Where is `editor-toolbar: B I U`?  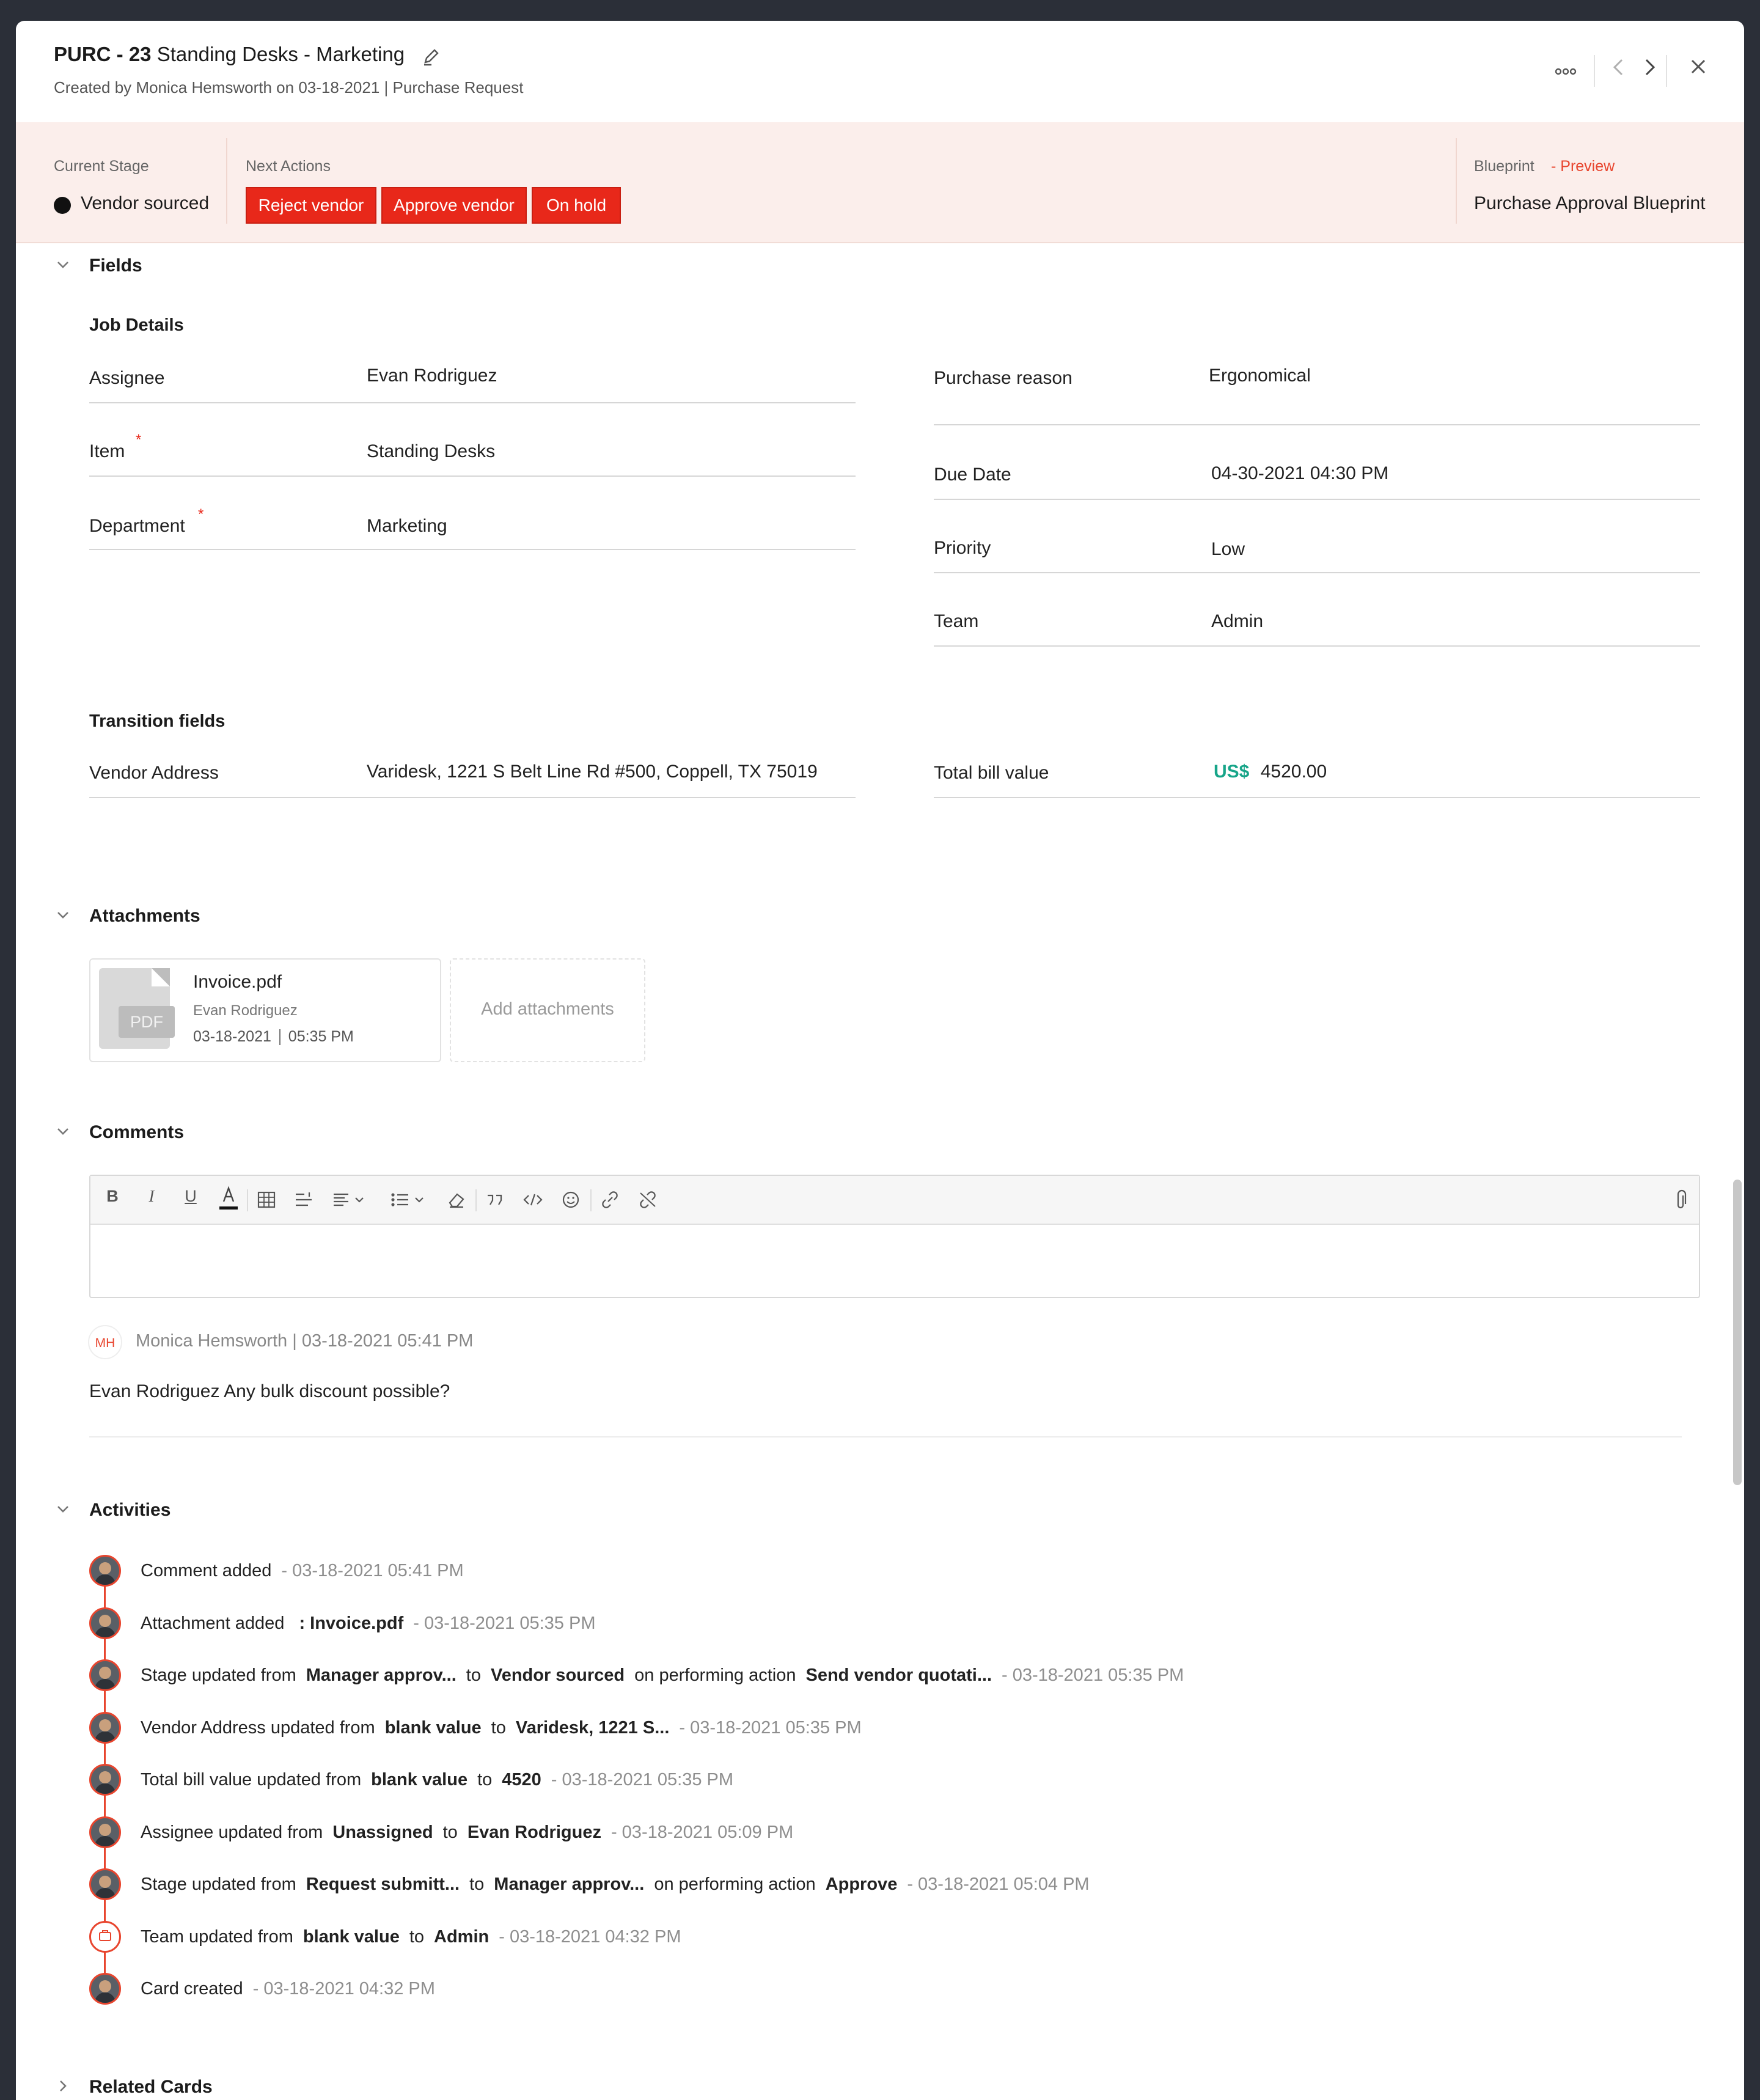
editor-toolbar: B I U is located at coordinates (895, 1200).